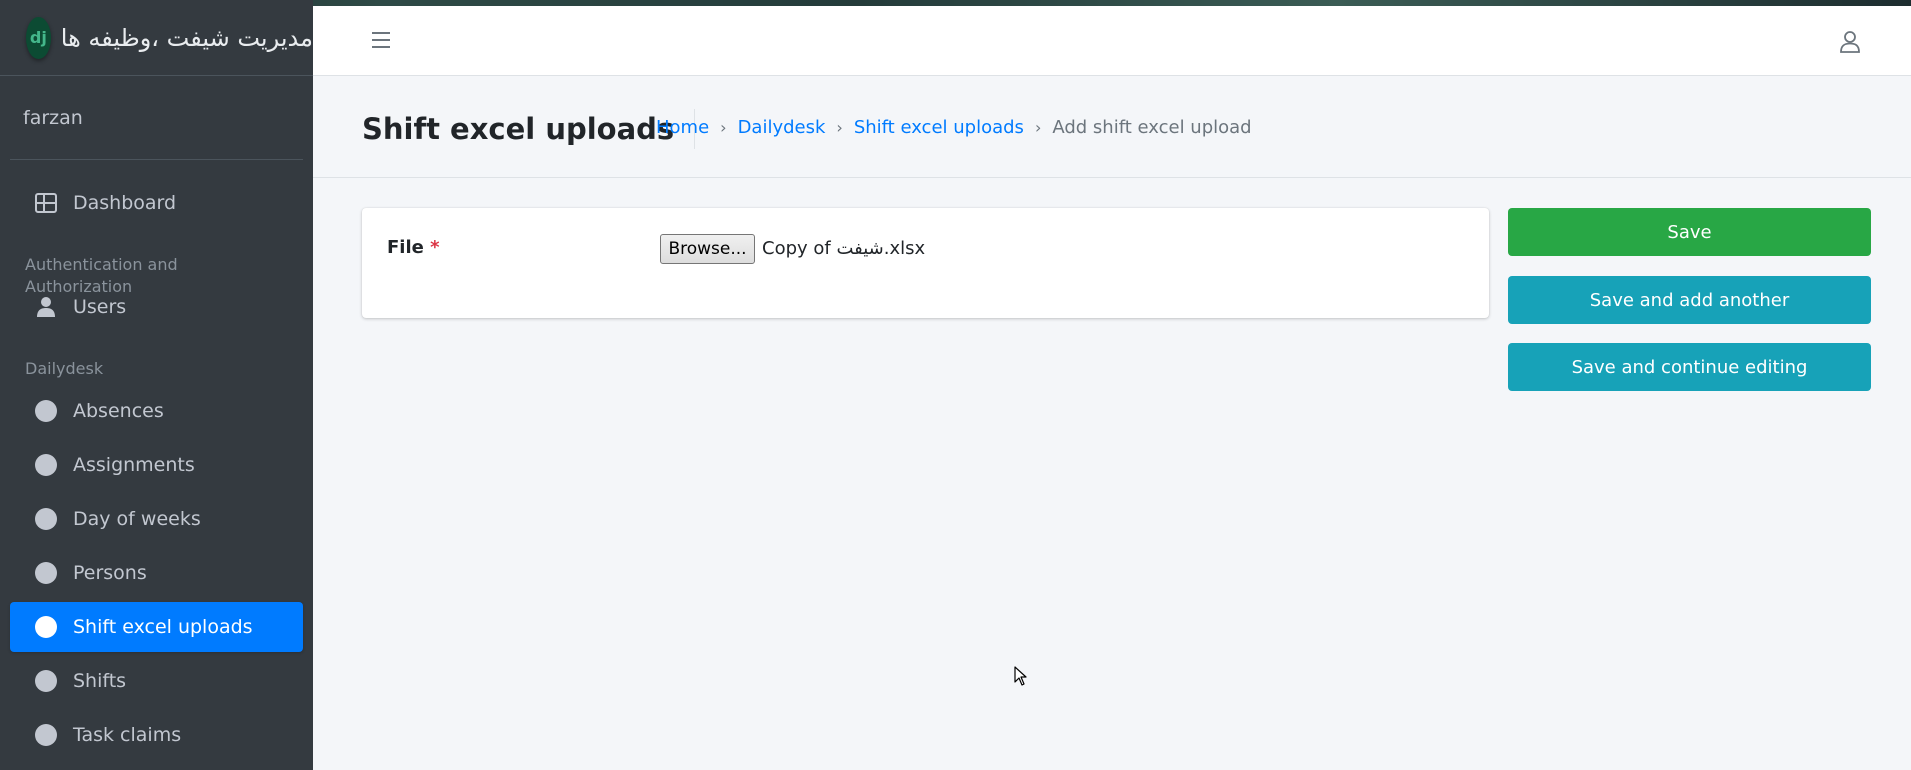 Image resolution: width=1911 pixels, height=770 pixels. Describe the element at coordinates (1689, 300) in the screenshot. I see `save-and-add-another-button: Save and add another` at that location.